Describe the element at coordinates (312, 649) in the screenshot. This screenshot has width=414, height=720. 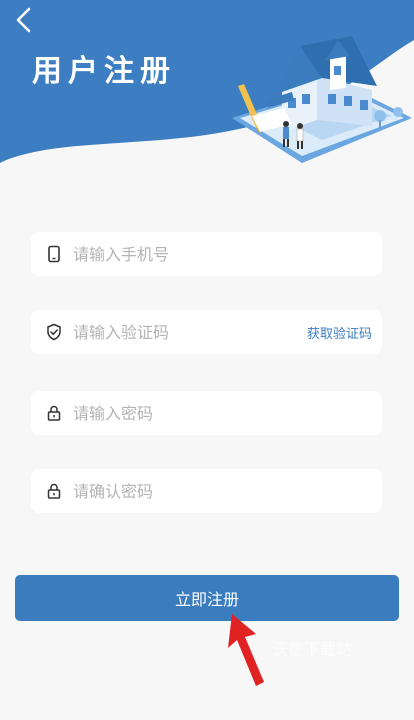
I see `watermark: 沃德下载站` at that location.